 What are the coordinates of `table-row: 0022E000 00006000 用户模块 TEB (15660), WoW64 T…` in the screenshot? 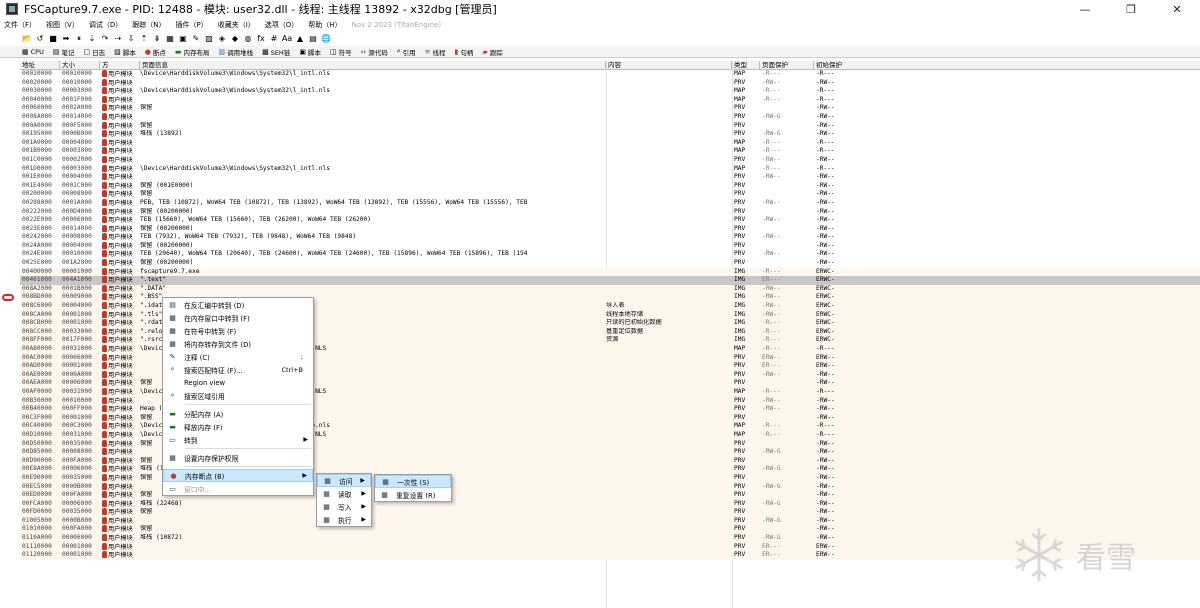 It's located at (610, 220).